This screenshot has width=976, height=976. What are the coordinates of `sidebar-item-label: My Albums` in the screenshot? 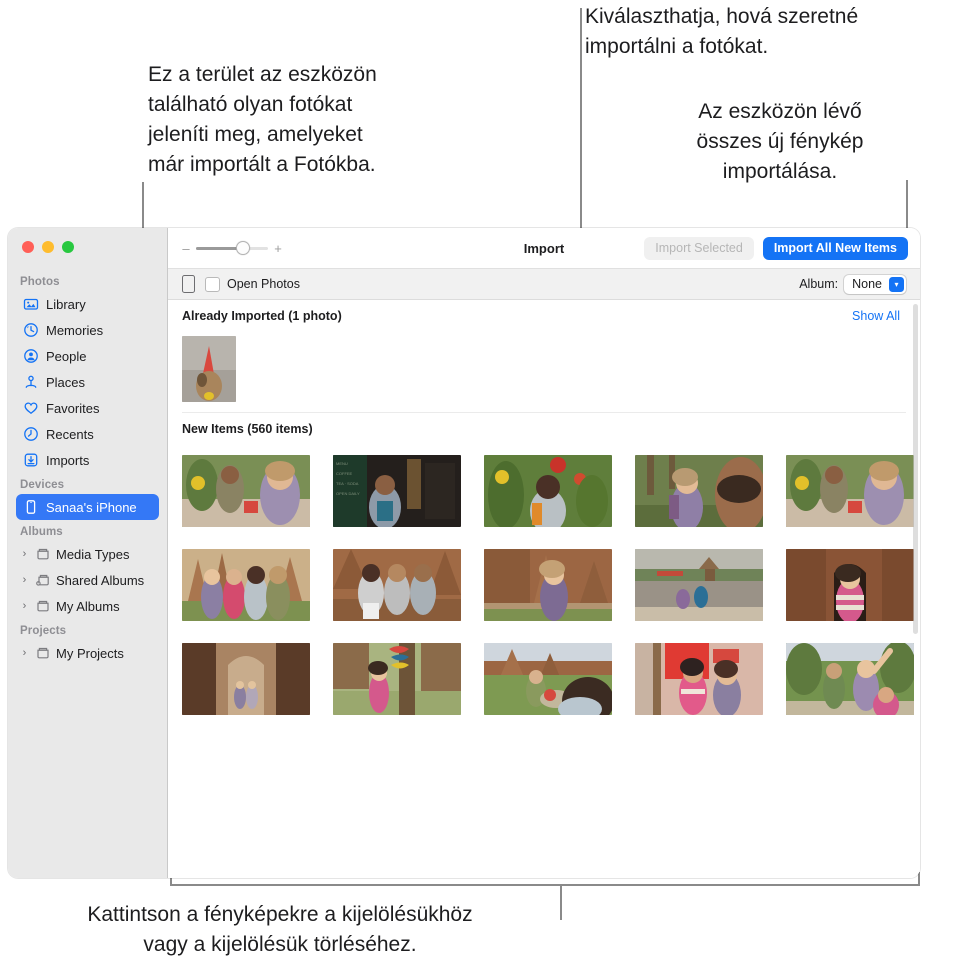 It's located at (88, 606).